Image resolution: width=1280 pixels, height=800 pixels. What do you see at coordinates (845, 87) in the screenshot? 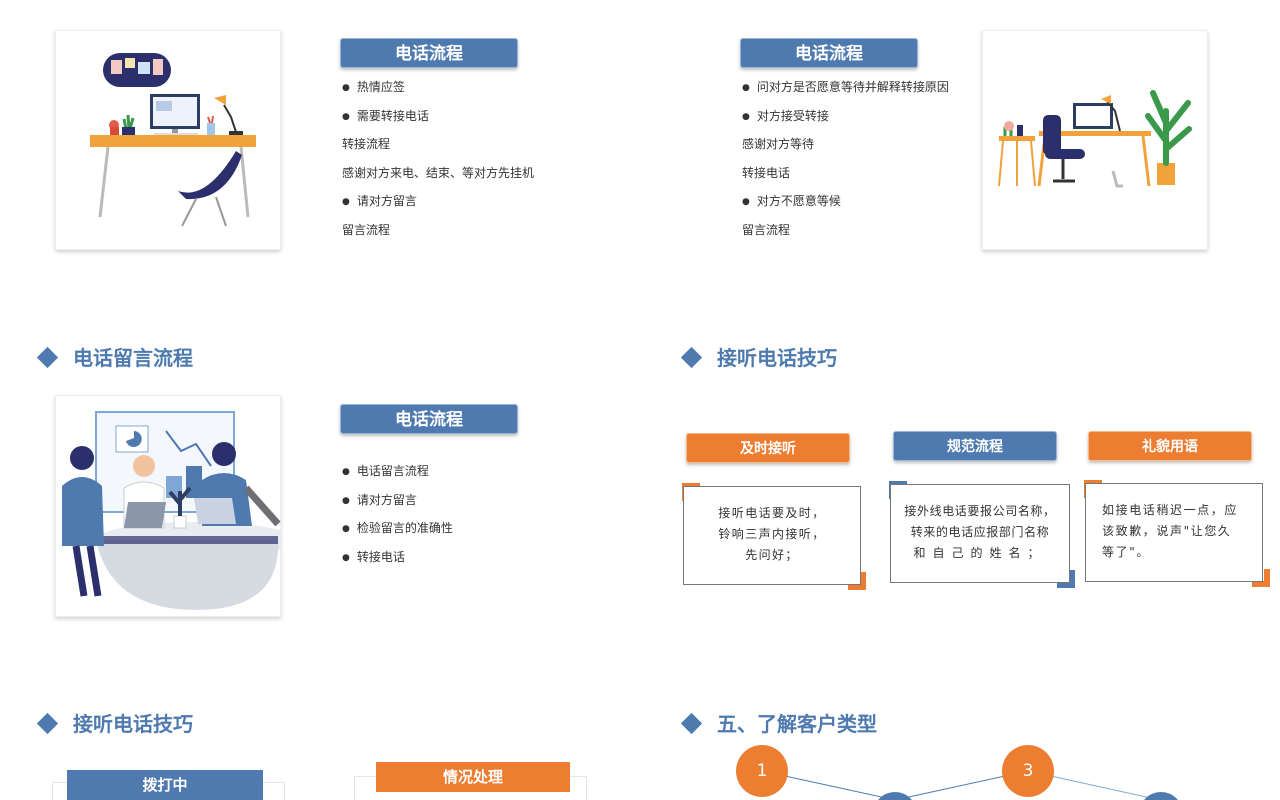
I see `list-item: 问对方是否愿意等待并解释转接原因` at bounding box center [845, 87].